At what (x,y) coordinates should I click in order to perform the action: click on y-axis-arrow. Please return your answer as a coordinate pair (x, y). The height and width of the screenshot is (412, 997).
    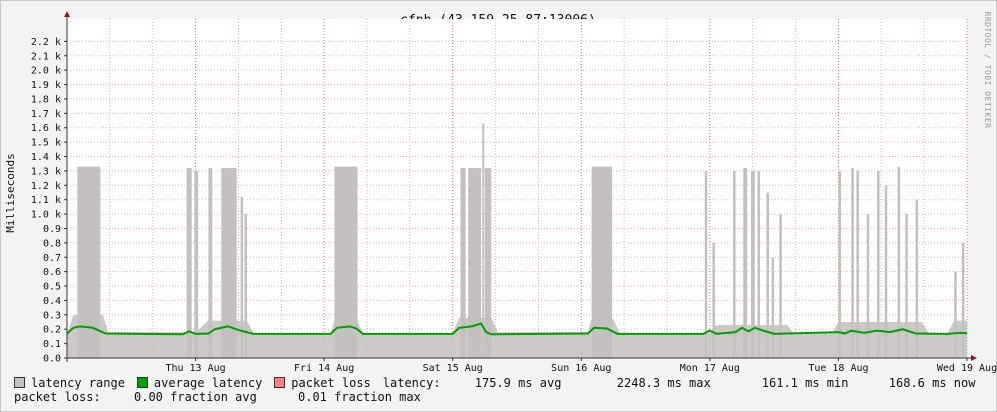
    Looking at the image, I should click on (67, 14).